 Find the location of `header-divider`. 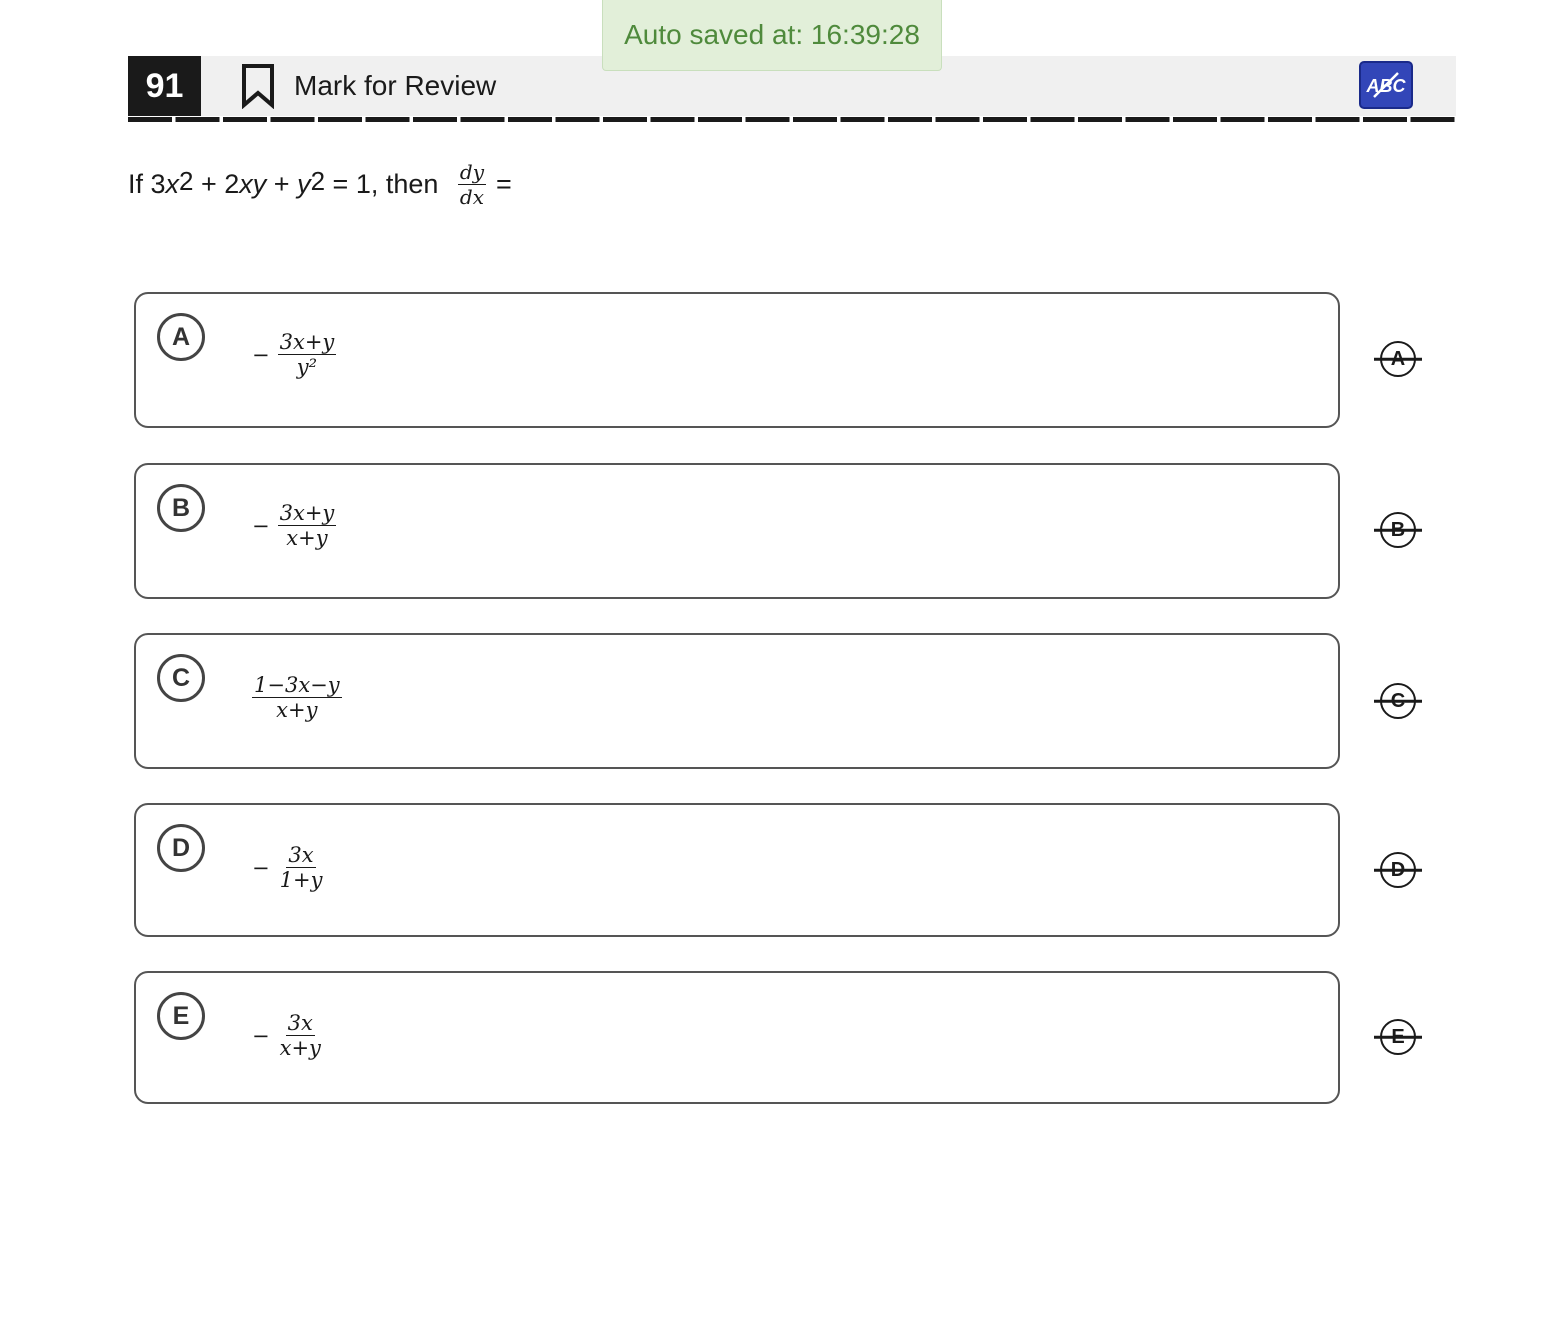

header-divider is located at coordinates (792, 119).